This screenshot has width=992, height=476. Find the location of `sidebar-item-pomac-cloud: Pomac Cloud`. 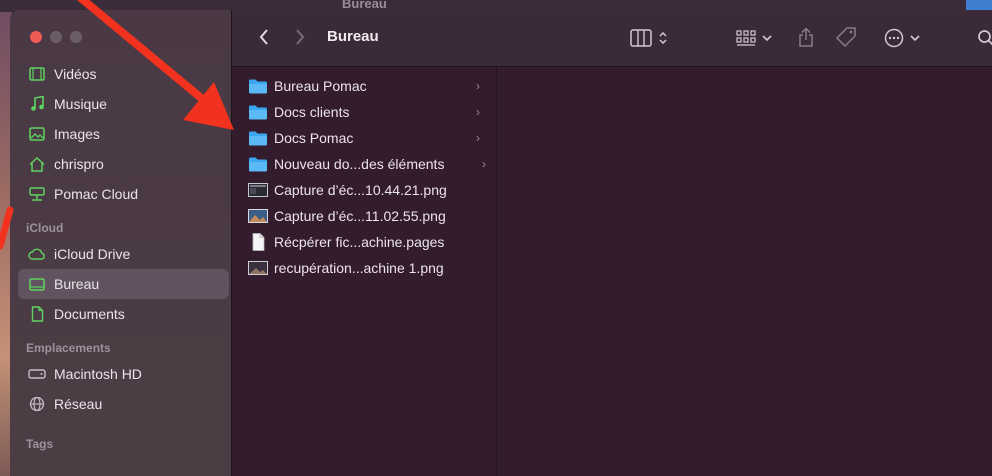

sidebar-item-pomac-cloud: Pomac Cloud is located at coordinates (120, 194).